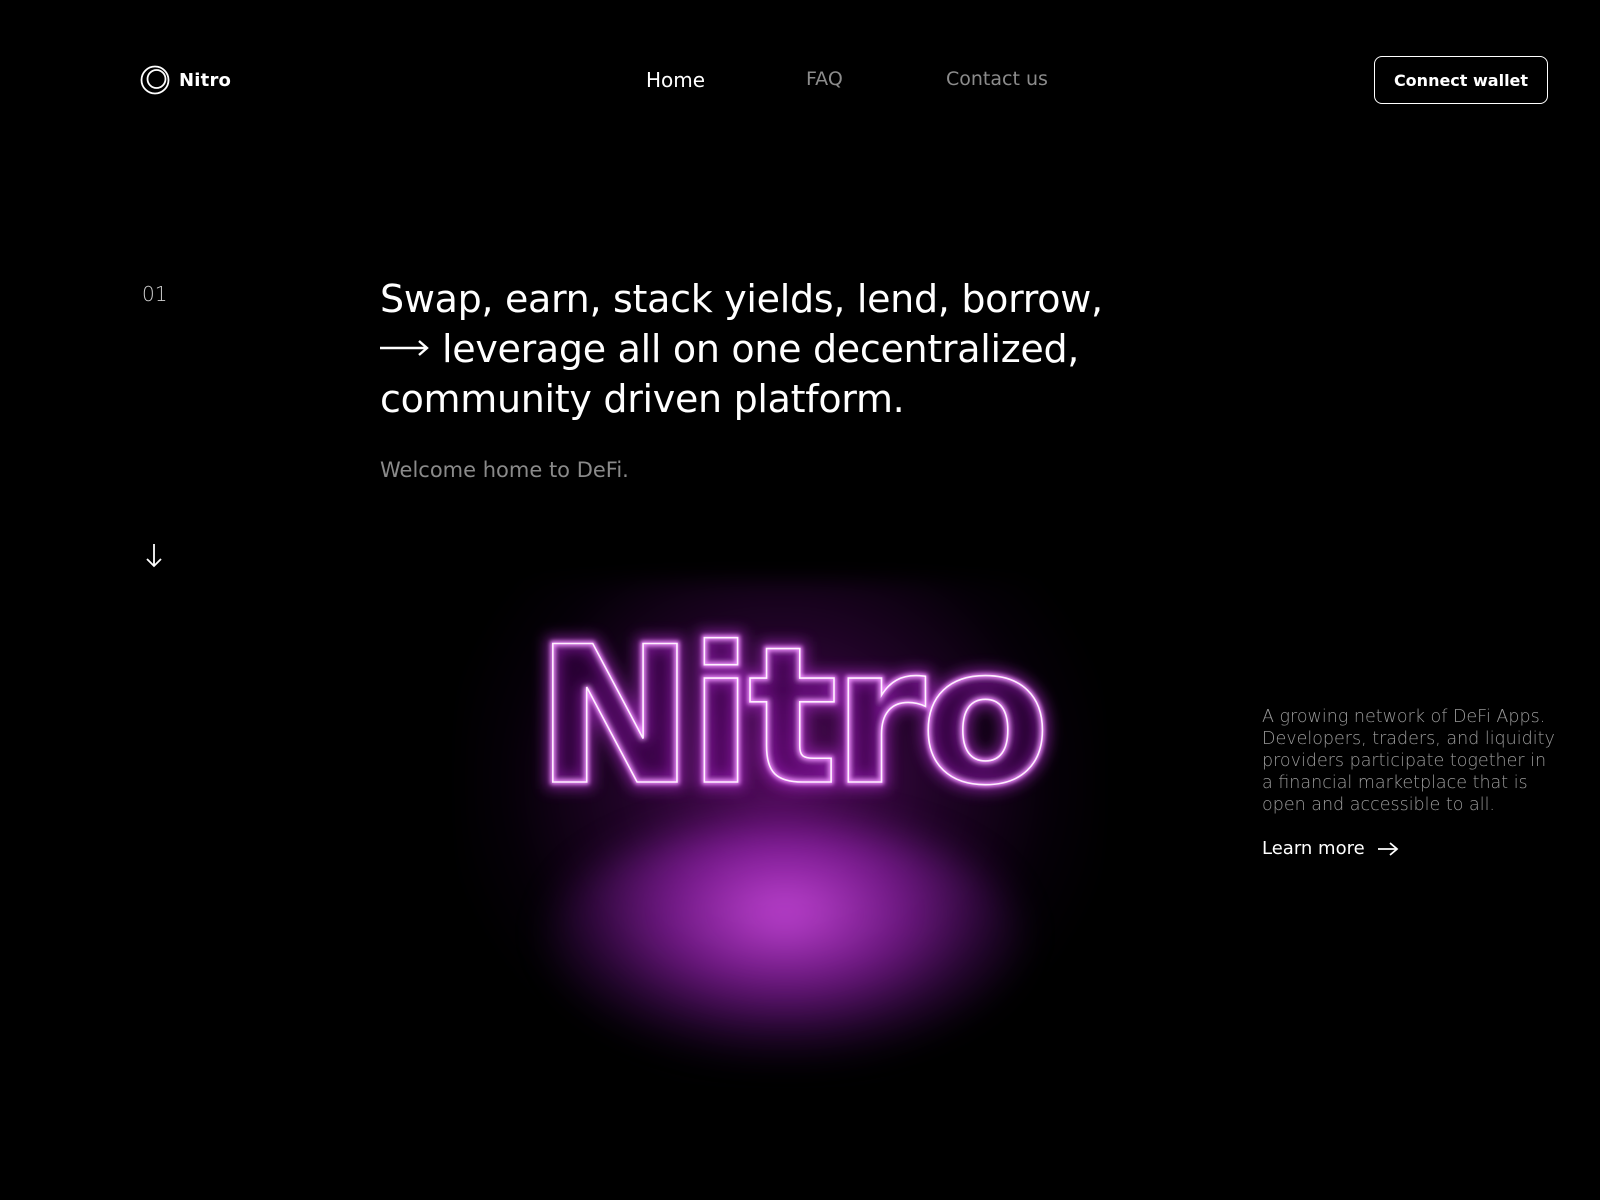 The height and width of the screenshot is (1200, 1600). I want to click on hero-title-line-2: leverage all on one decentralized,, so click(780, 349).